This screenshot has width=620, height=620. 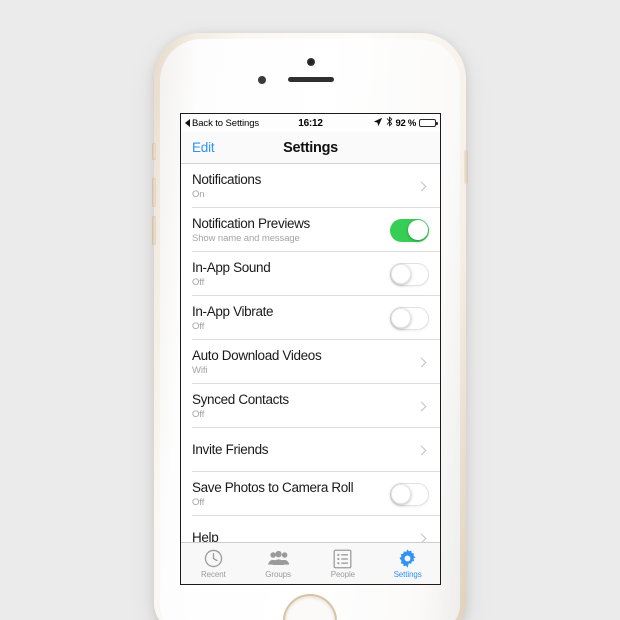 I want to click on bluetooth-icon, so click(x=389, y=123).